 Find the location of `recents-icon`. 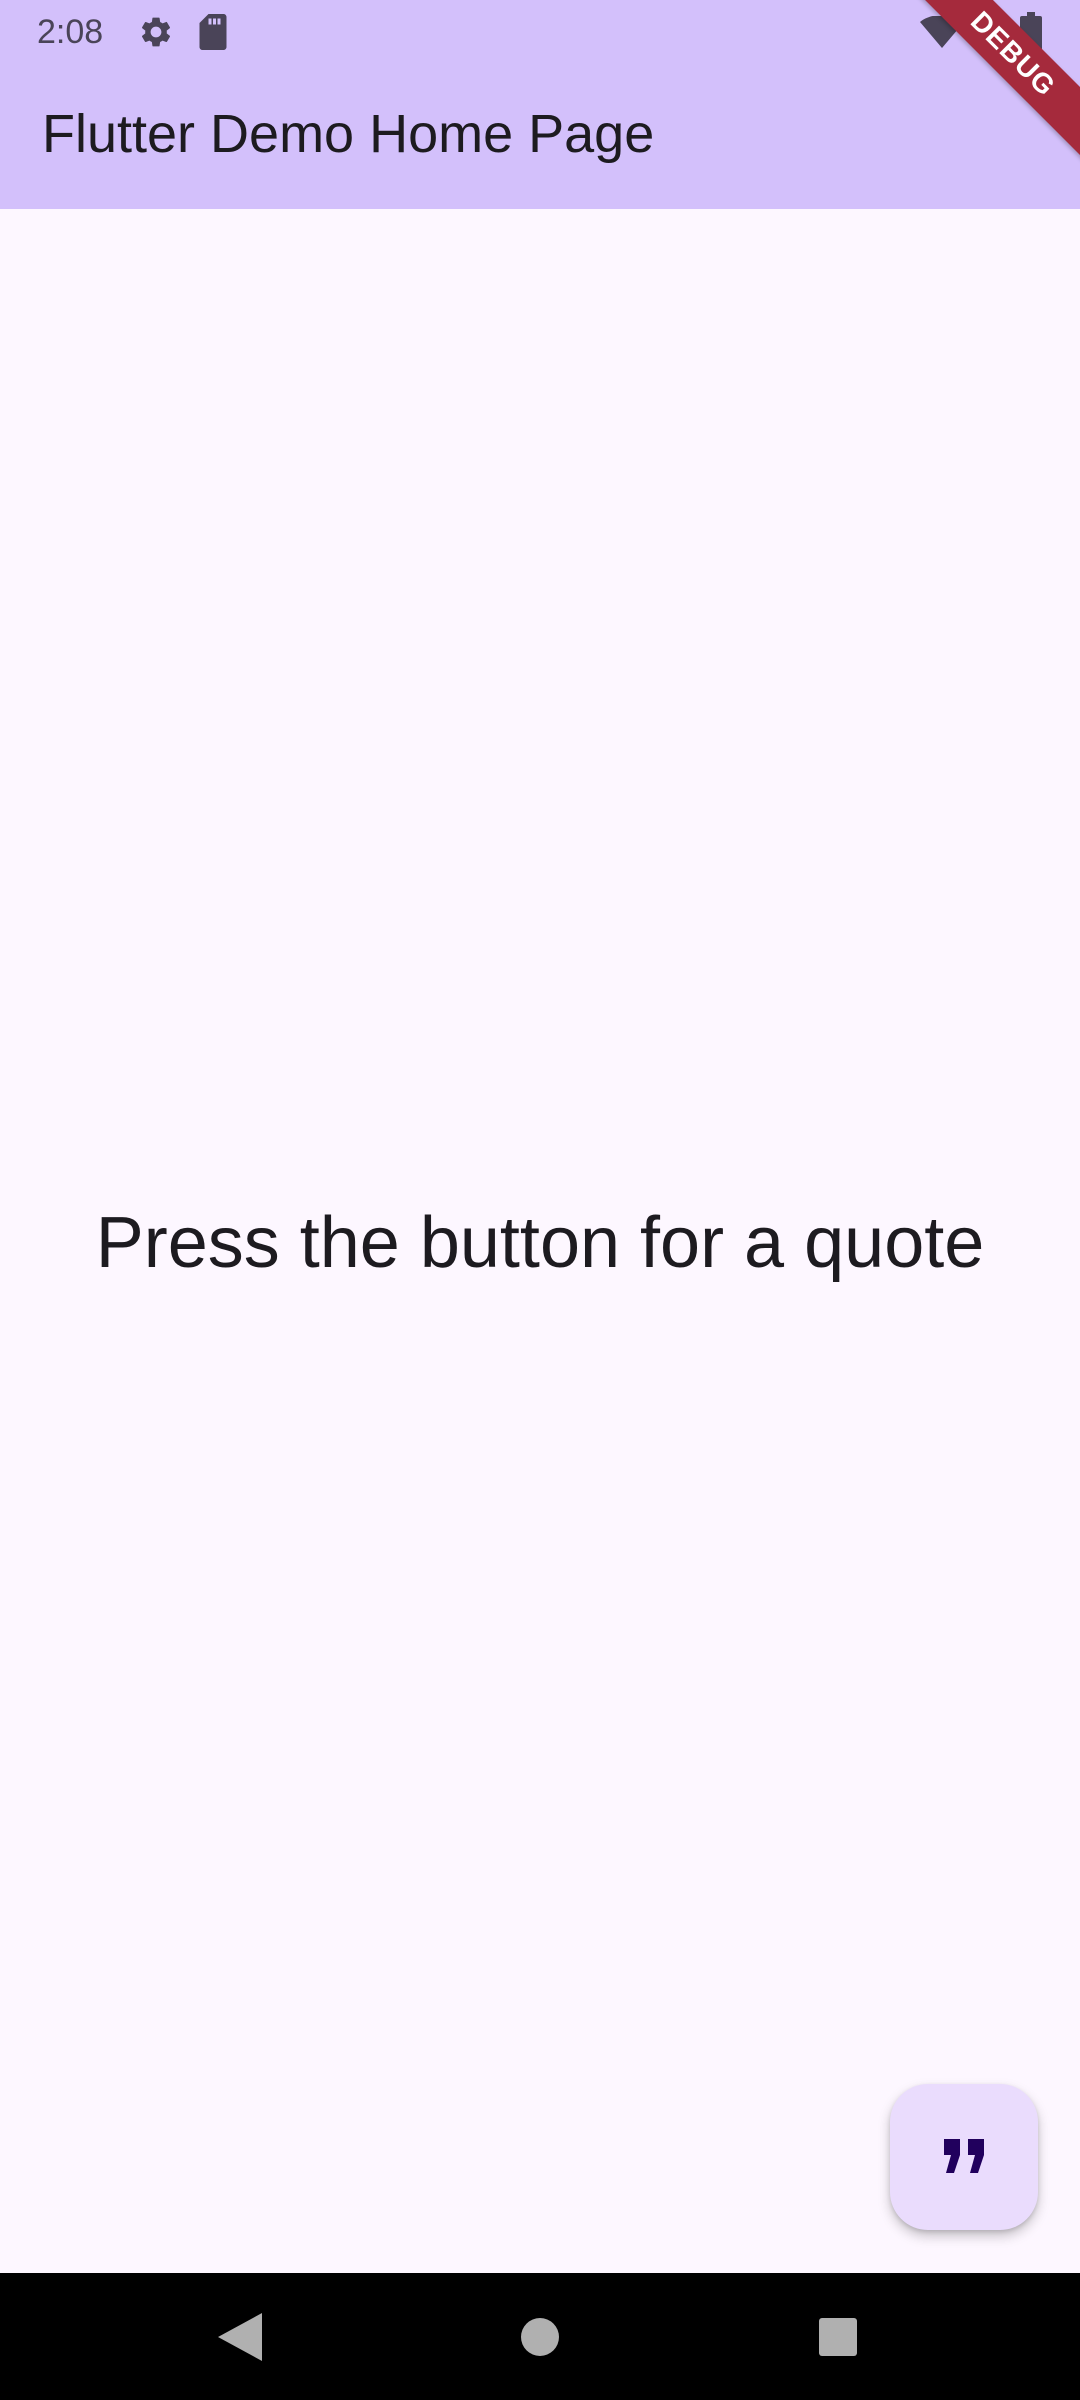

recents-icon is located at coordinates (838, 2337).